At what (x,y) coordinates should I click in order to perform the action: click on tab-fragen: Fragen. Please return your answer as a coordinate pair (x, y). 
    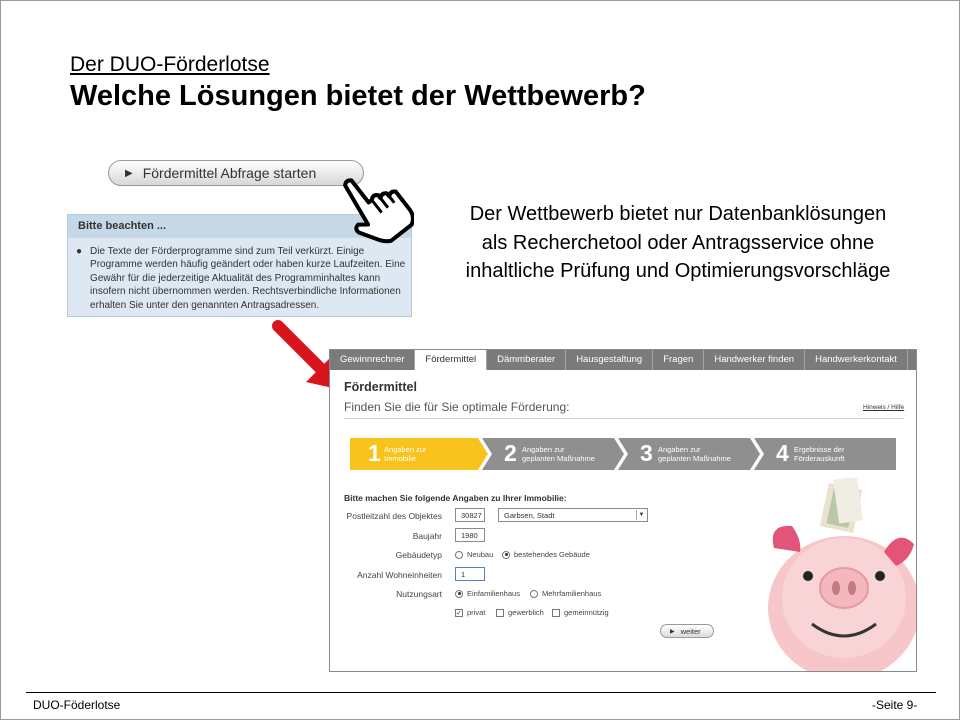
    Looking at the image, I should click on (679, 360).